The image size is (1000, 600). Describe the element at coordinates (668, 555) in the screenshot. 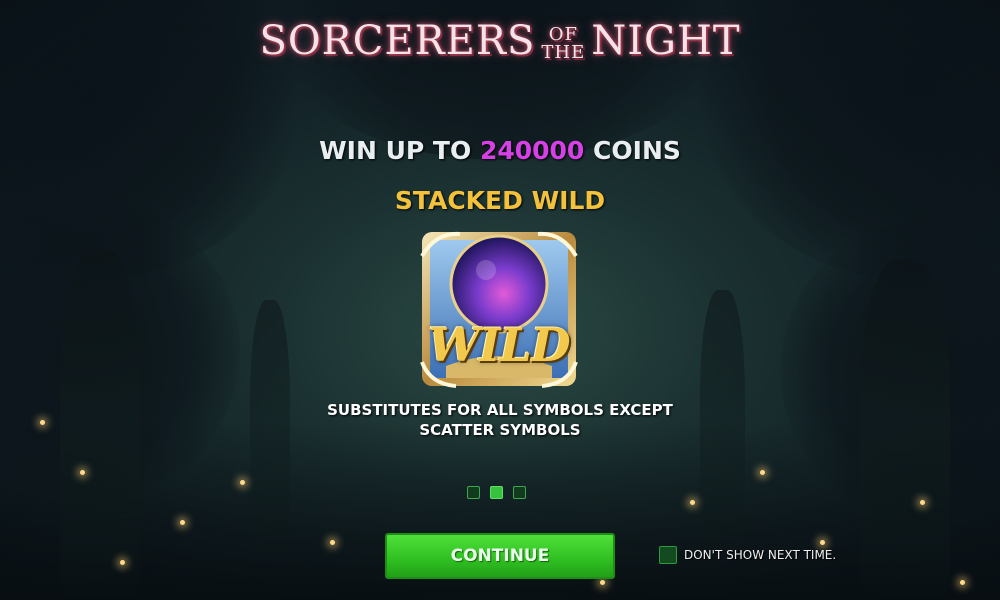

I see `dont-show-checkbox` at that location.